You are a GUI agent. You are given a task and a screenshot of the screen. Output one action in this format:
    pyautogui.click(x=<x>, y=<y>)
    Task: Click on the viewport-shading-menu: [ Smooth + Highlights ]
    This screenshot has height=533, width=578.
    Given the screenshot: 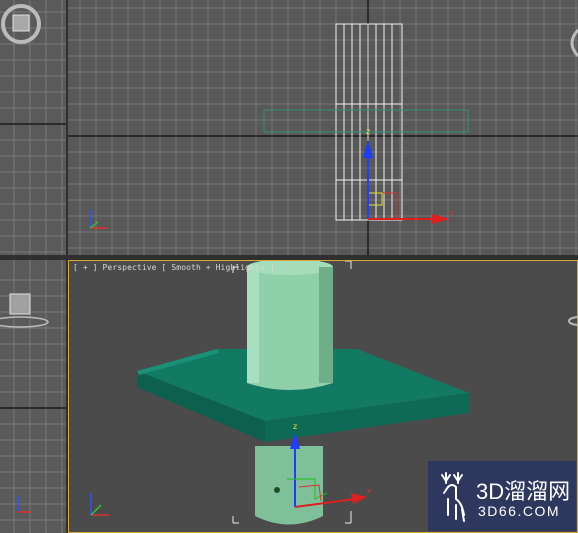 What is the action you would take?
    pyautogui.click(x=218, y=267)
    